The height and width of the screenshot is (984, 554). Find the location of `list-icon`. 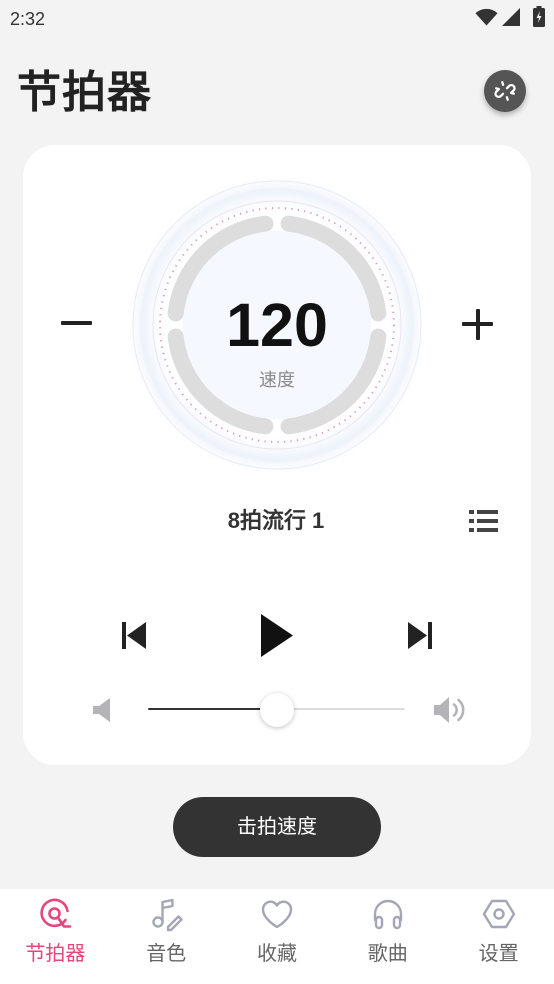

list-icon is located at coordinates (483, 521).